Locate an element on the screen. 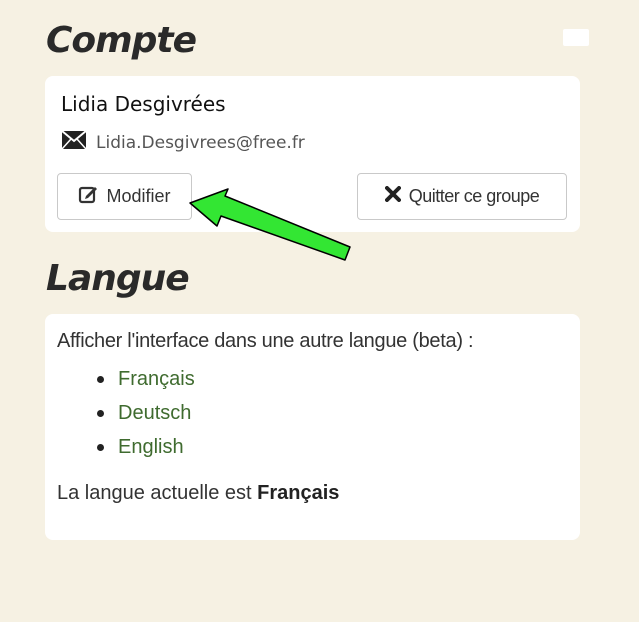 The height and width of the screenshot is (622, 639). language-link-de: Deutsch is located at coordinates (154, 413).